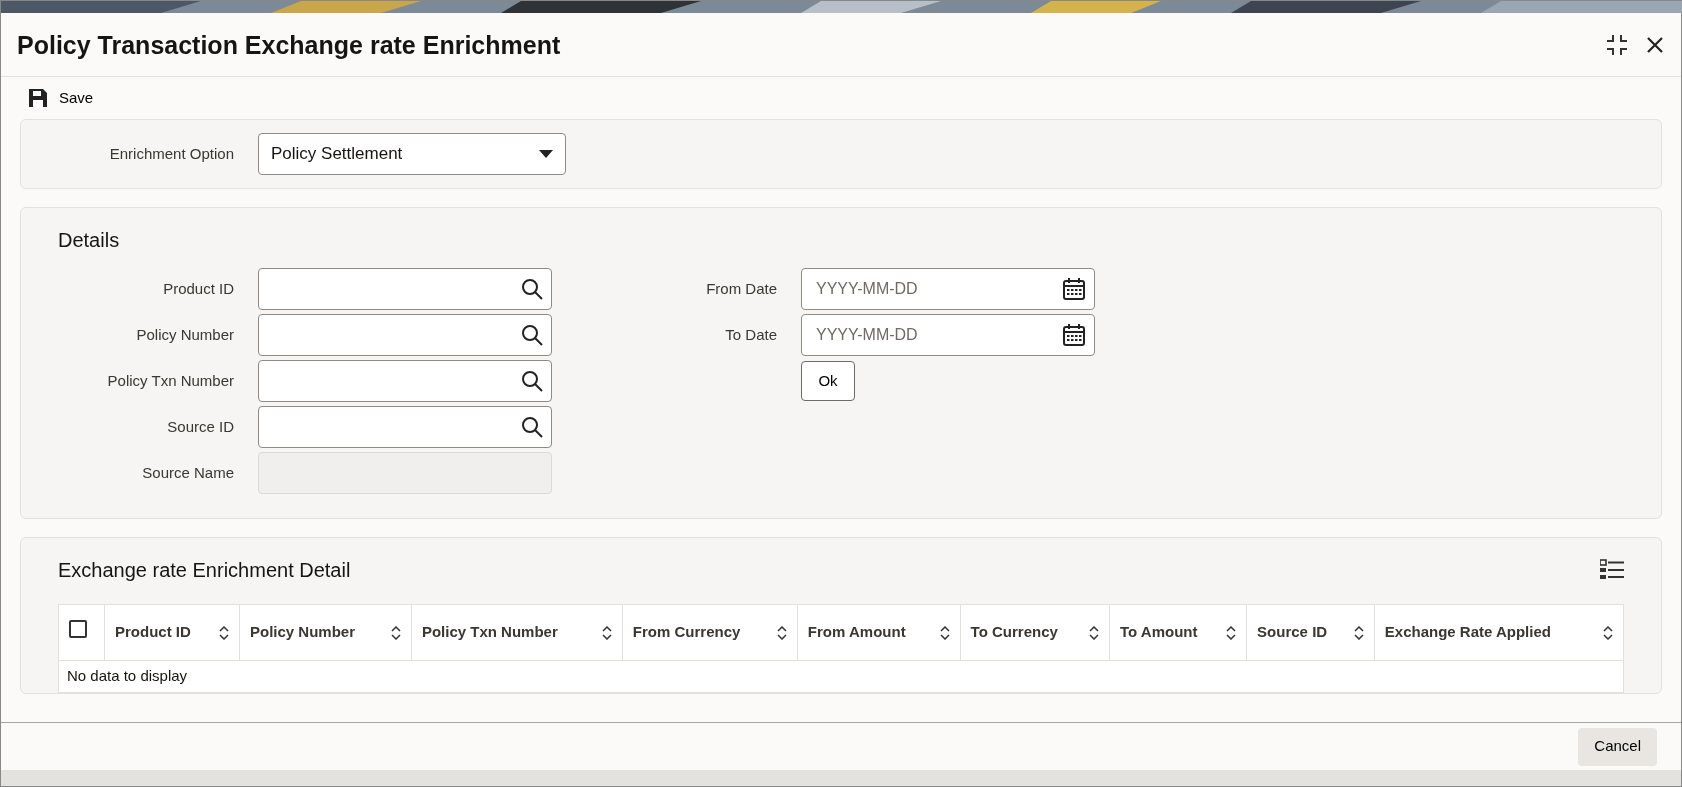 The height and width of the screenshot is (787, 1682). I want to click on close-icon, so click(1655, 44).